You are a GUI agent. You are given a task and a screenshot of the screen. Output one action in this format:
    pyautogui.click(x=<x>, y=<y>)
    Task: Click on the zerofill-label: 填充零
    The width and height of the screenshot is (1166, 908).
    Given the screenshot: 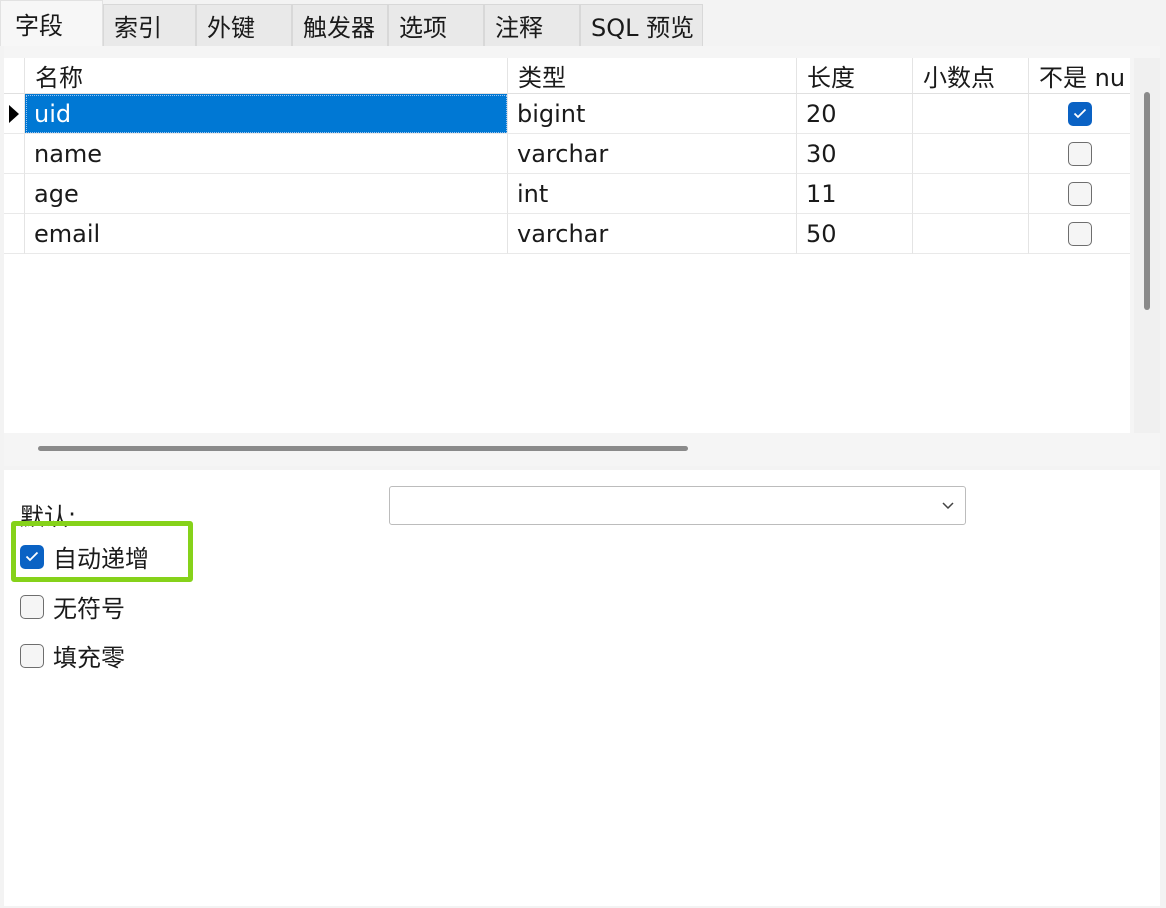 What is the action you would take?
    pyautogui.click(x=89, y=658)
    